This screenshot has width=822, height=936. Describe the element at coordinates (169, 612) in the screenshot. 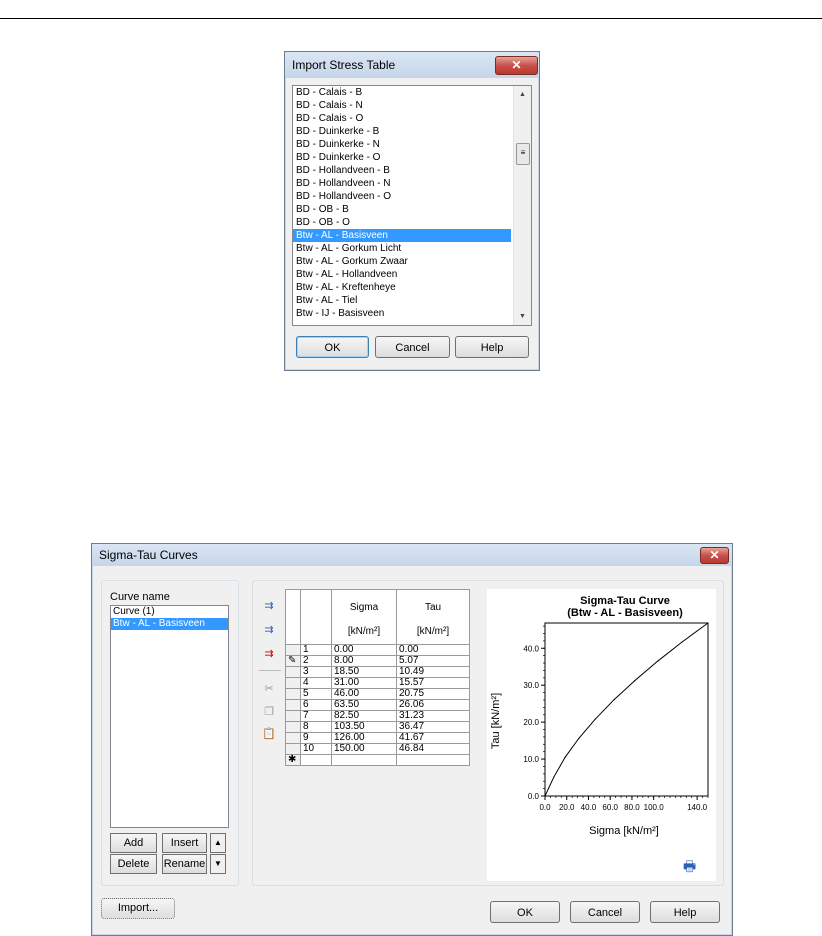

I see `curve-list-item: Curve (1)` at that location.